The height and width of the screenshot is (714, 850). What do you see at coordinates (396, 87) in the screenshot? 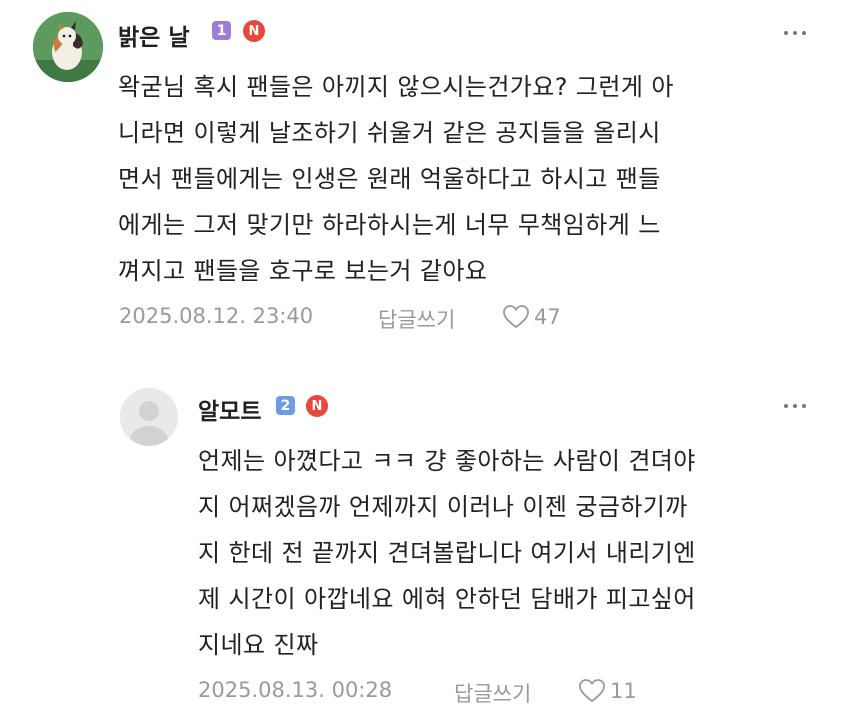
I see `comment-text-line: 왁굳님 혹시 팬들은 아끼지 않으시는건가요? 그런게 아` at bounding box center [396, 87].